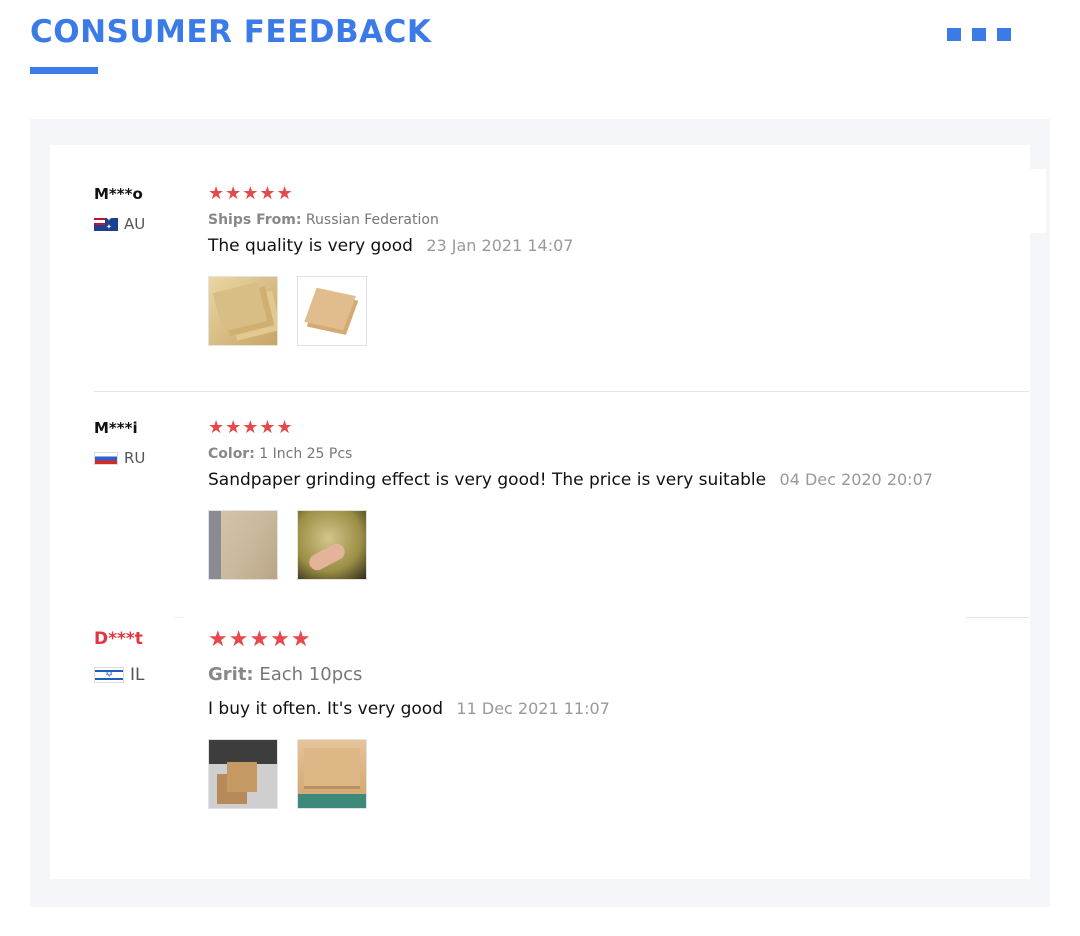 This screenshot has width=1080, height=936. What do you see at coordinates (118, 639) in the screenshot?
I see `username: D***t` at bounding box center [118, 639].